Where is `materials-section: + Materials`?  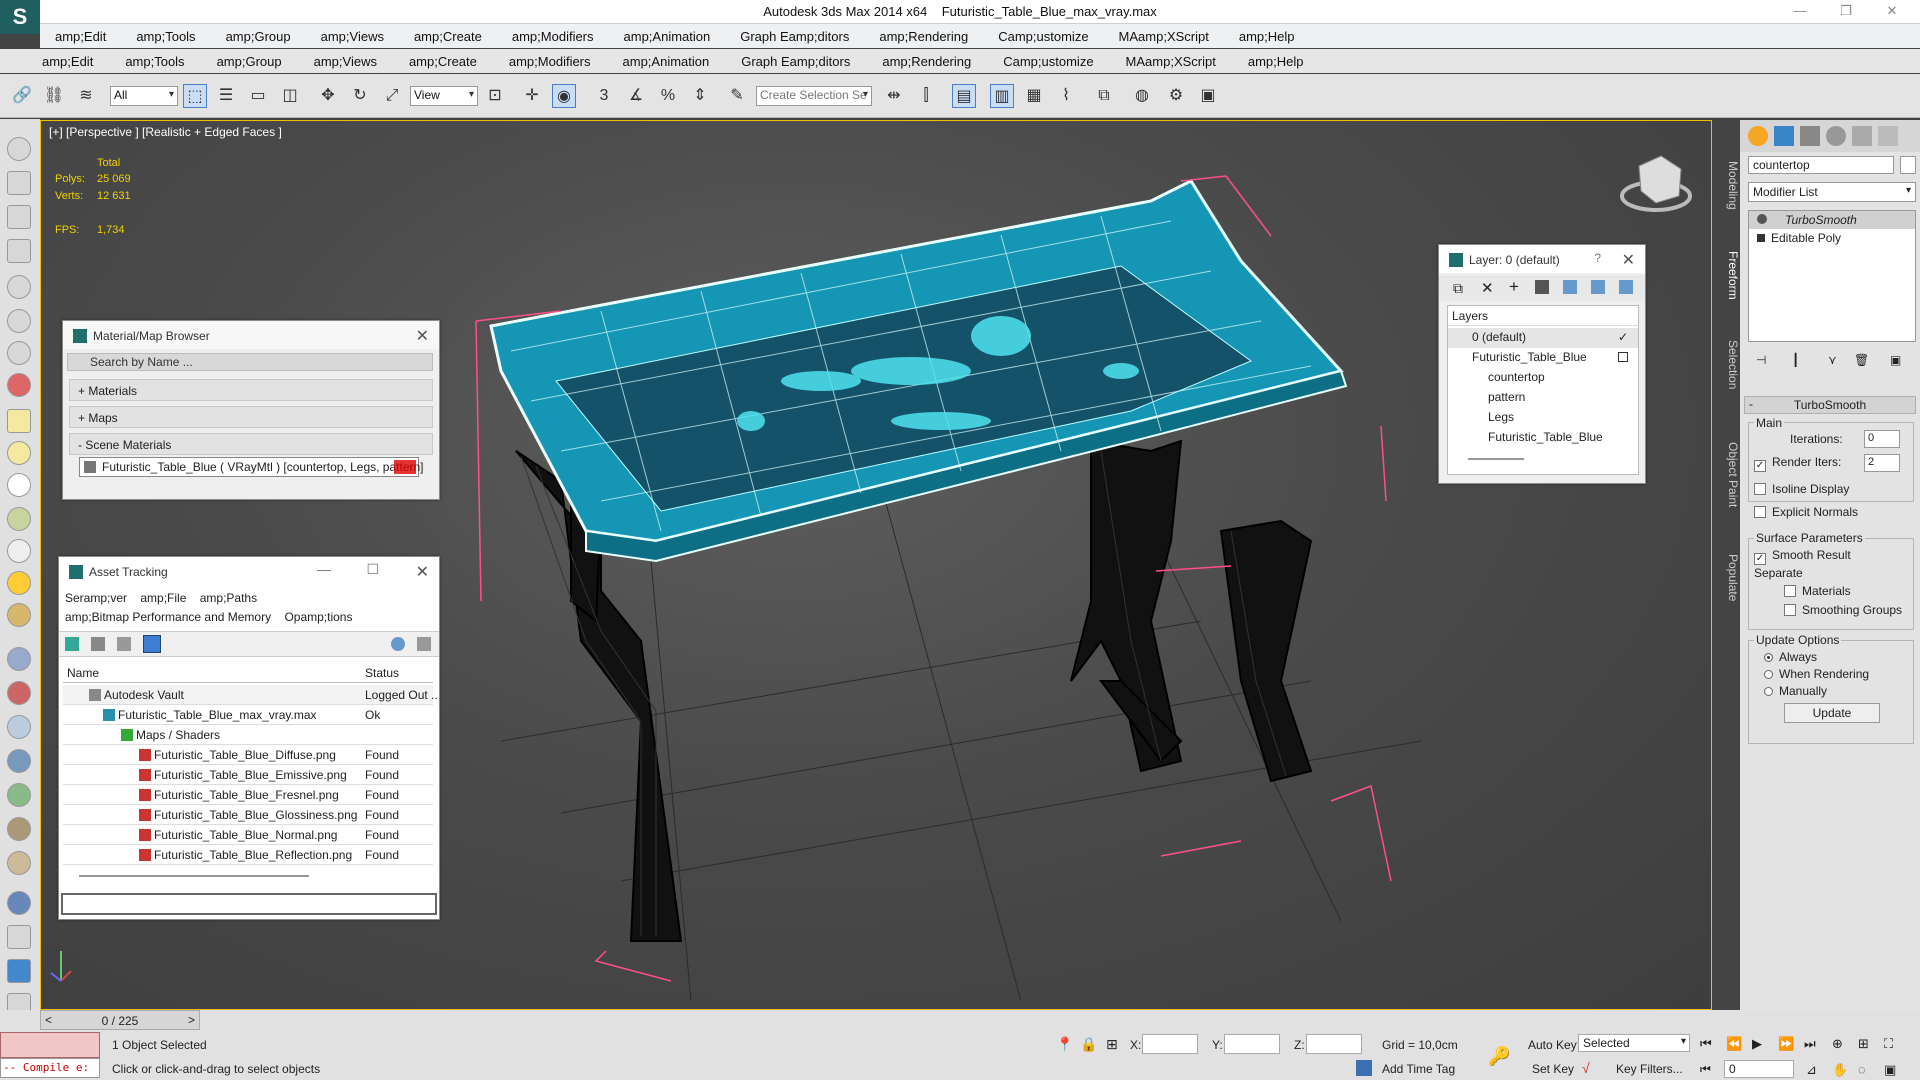
materials-section: + Materials is located at coordinates (251, 390).